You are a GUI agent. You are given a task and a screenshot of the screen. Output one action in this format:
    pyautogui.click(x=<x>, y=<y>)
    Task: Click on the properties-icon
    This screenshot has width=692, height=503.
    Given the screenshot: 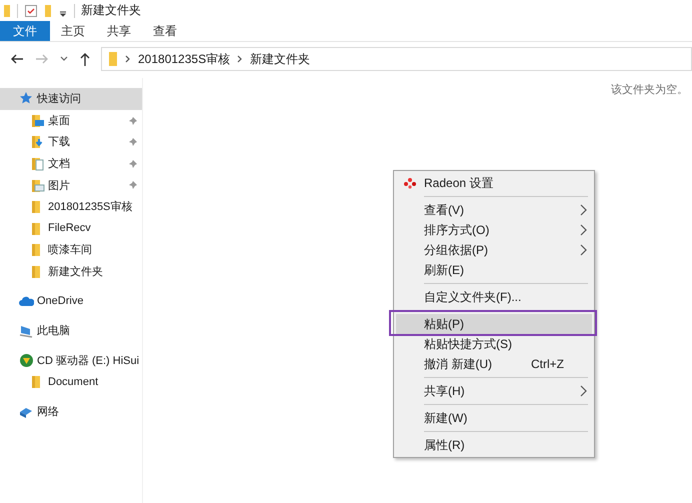 What is the action you would take?
    pyautogui.click(x=31, y=11)
    